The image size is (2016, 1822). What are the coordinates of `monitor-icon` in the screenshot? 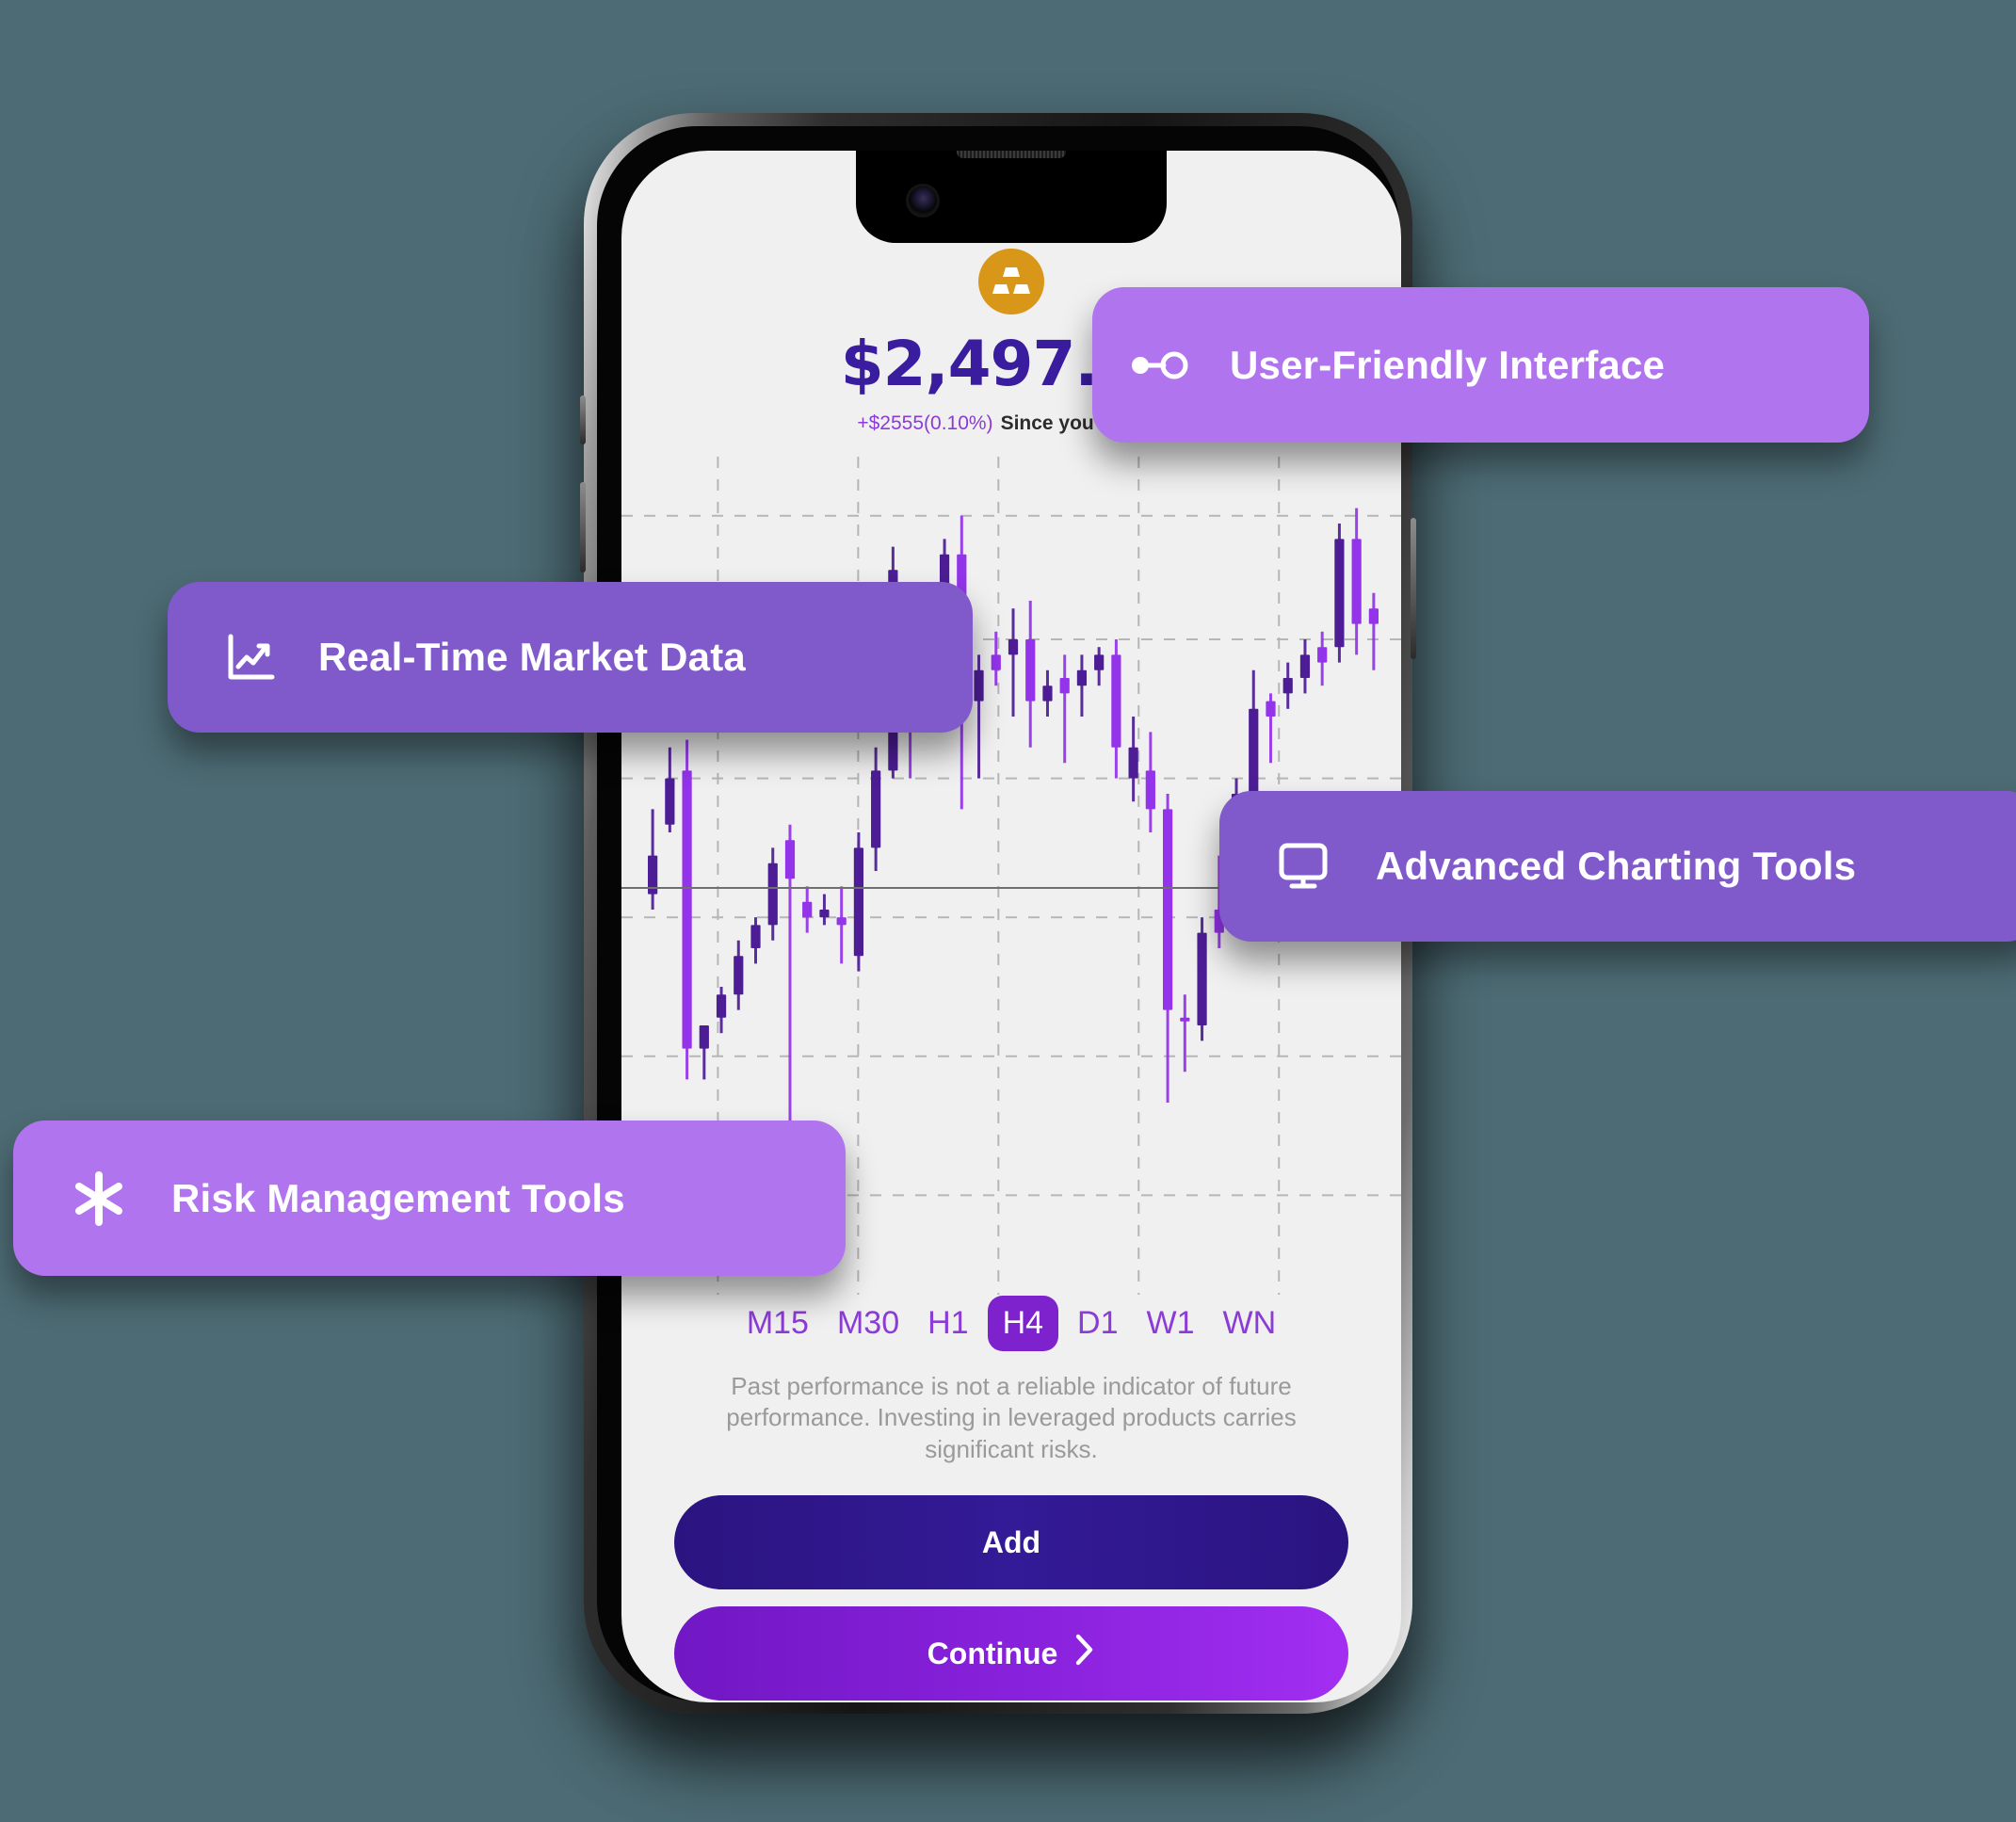 It's located at (1303, 866).